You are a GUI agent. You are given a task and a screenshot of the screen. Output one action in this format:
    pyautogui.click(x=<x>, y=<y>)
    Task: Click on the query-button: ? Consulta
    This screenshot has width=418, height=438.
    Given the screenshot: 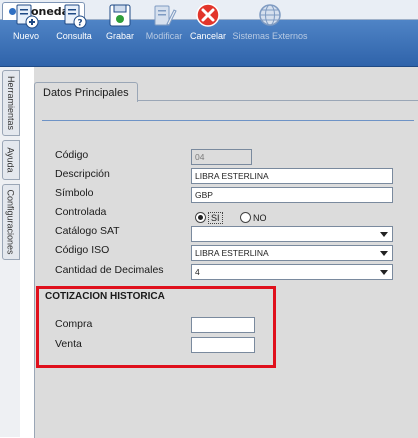 What is the action you would take?
    pyautogui.click(x=74, y=23)
    